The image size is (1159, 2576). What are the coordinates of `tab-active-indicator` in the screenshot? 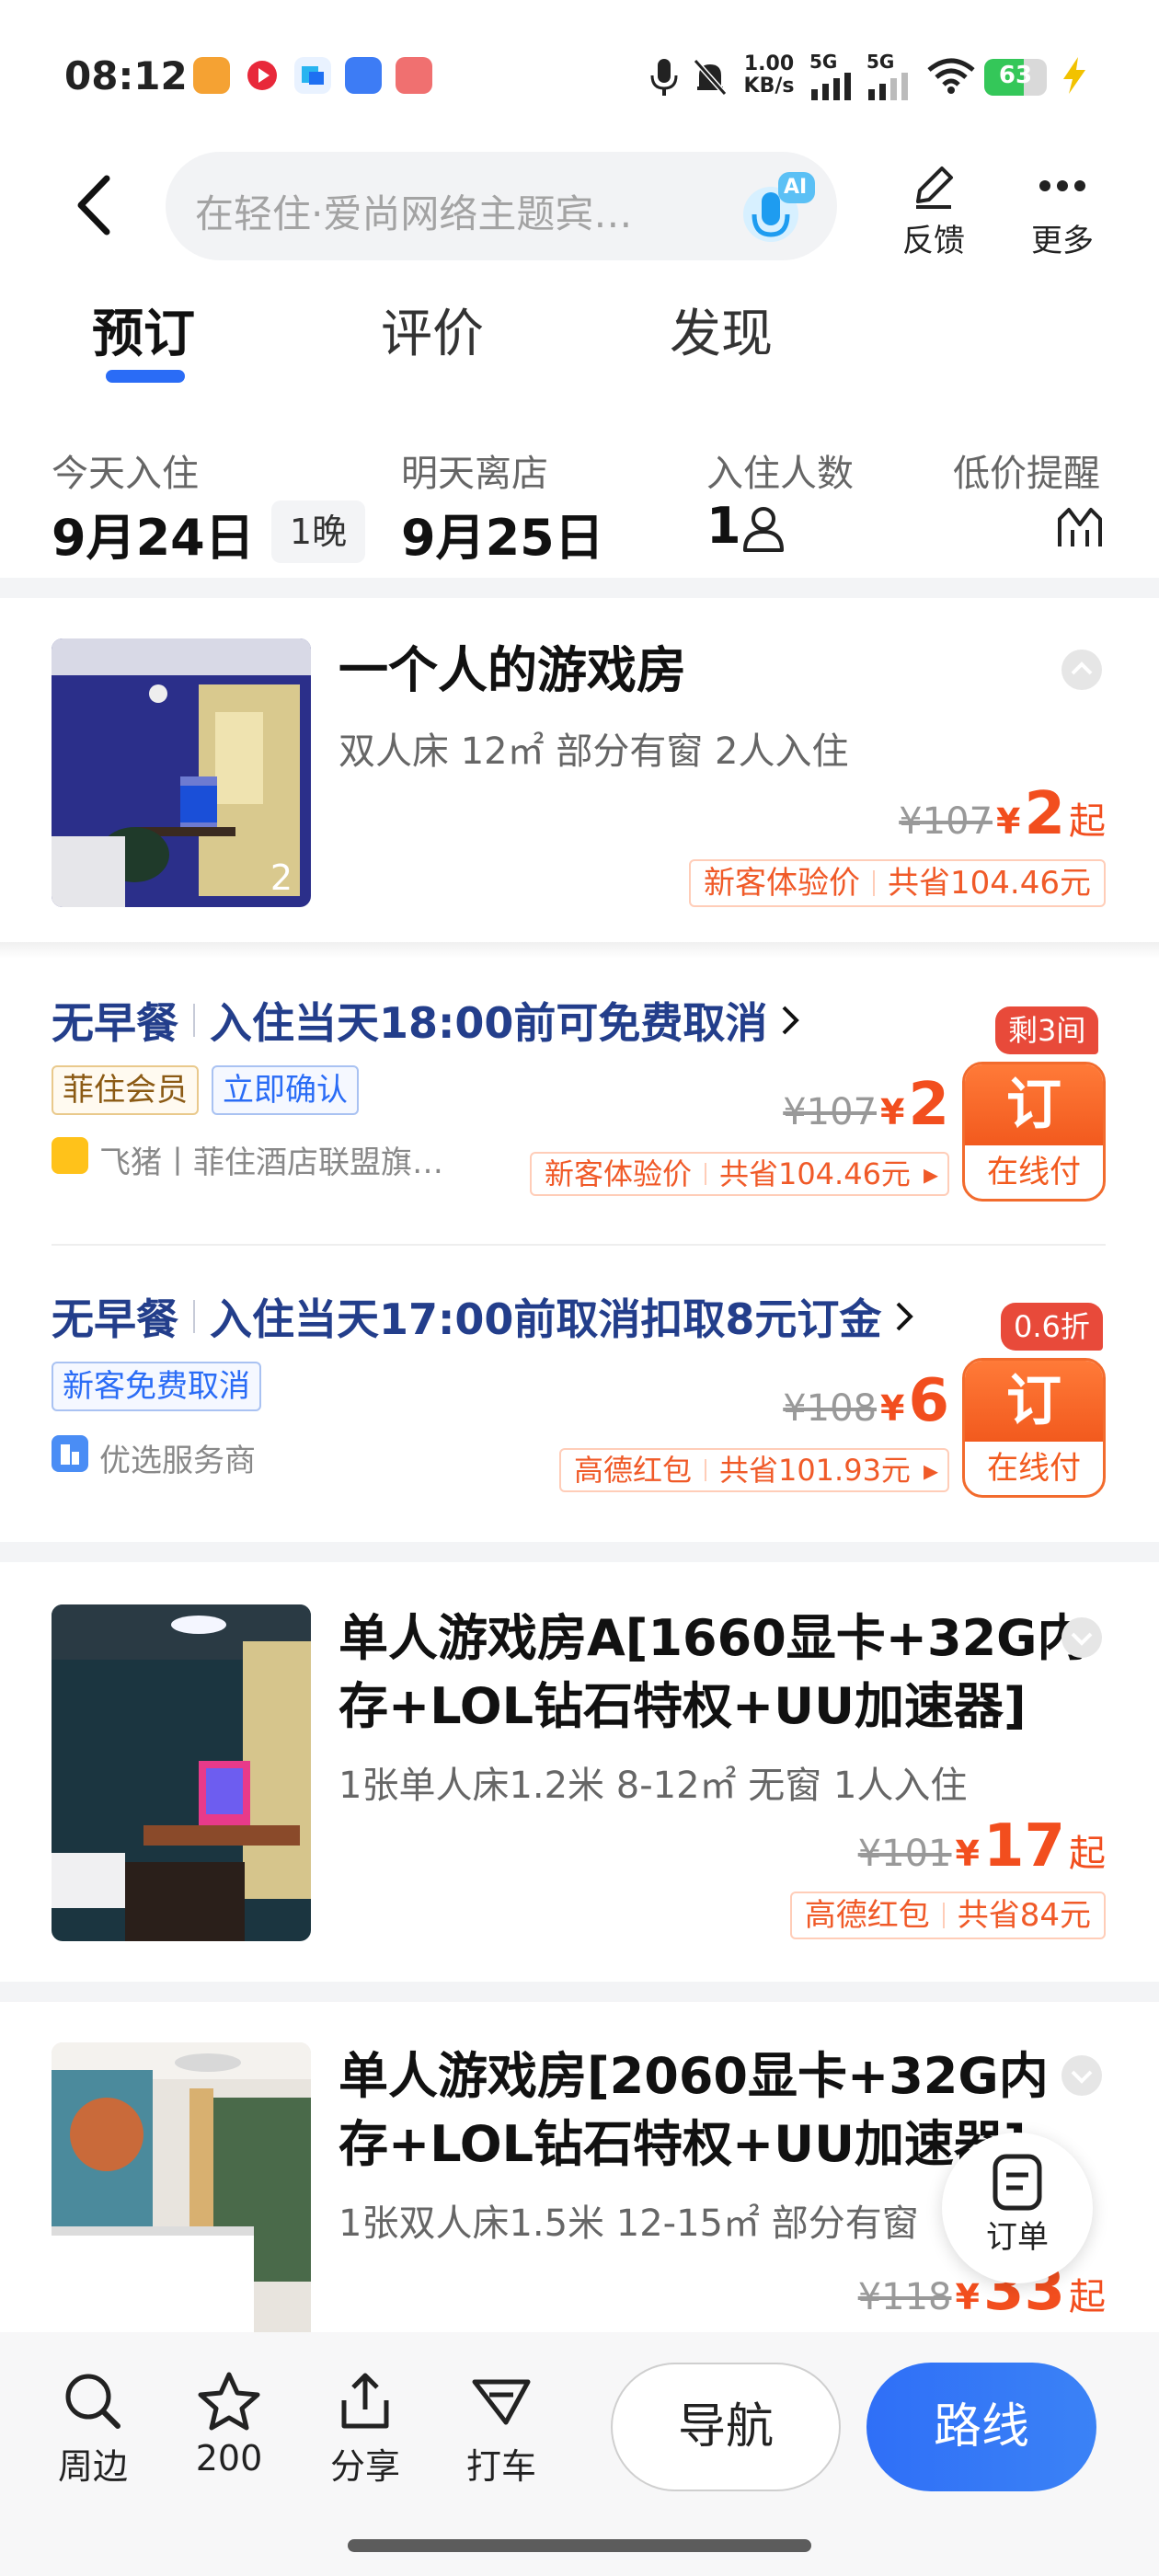 It's located at (145, 376).